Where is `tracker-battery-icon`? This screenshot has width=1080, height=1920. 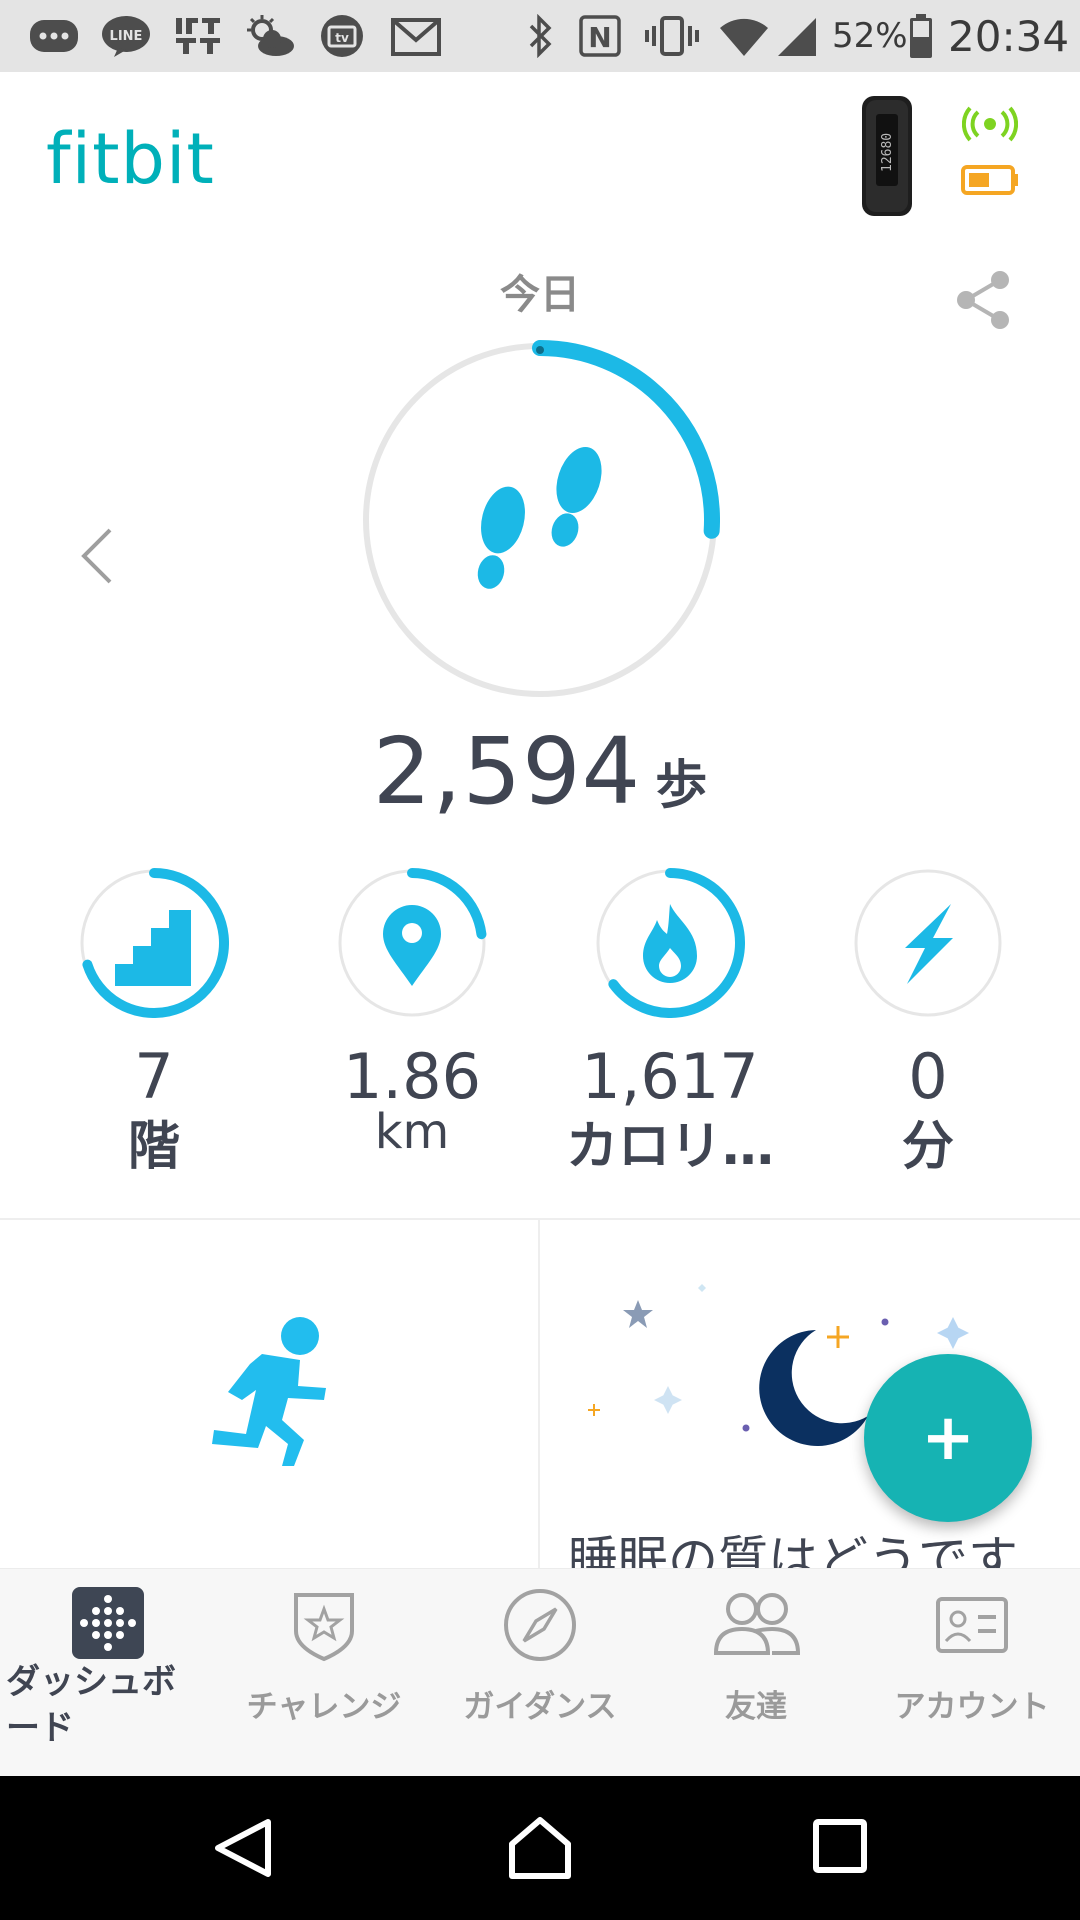
tracker-battery-icon is located at coordinates (990, 182).